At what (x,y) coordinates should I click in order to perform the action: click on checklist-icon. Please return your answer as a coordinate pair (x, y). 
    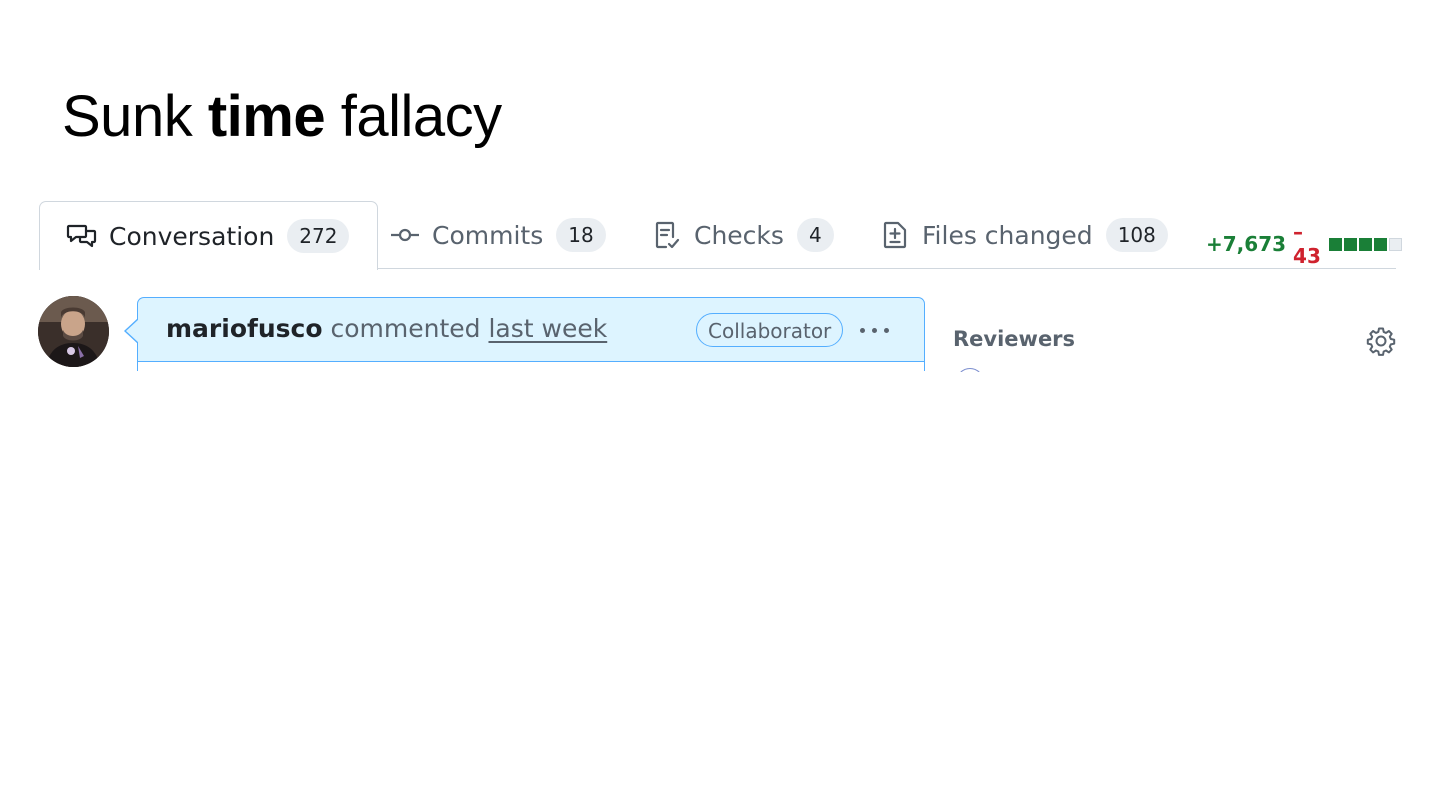
    Looking at the image, I should click on (667, 235).